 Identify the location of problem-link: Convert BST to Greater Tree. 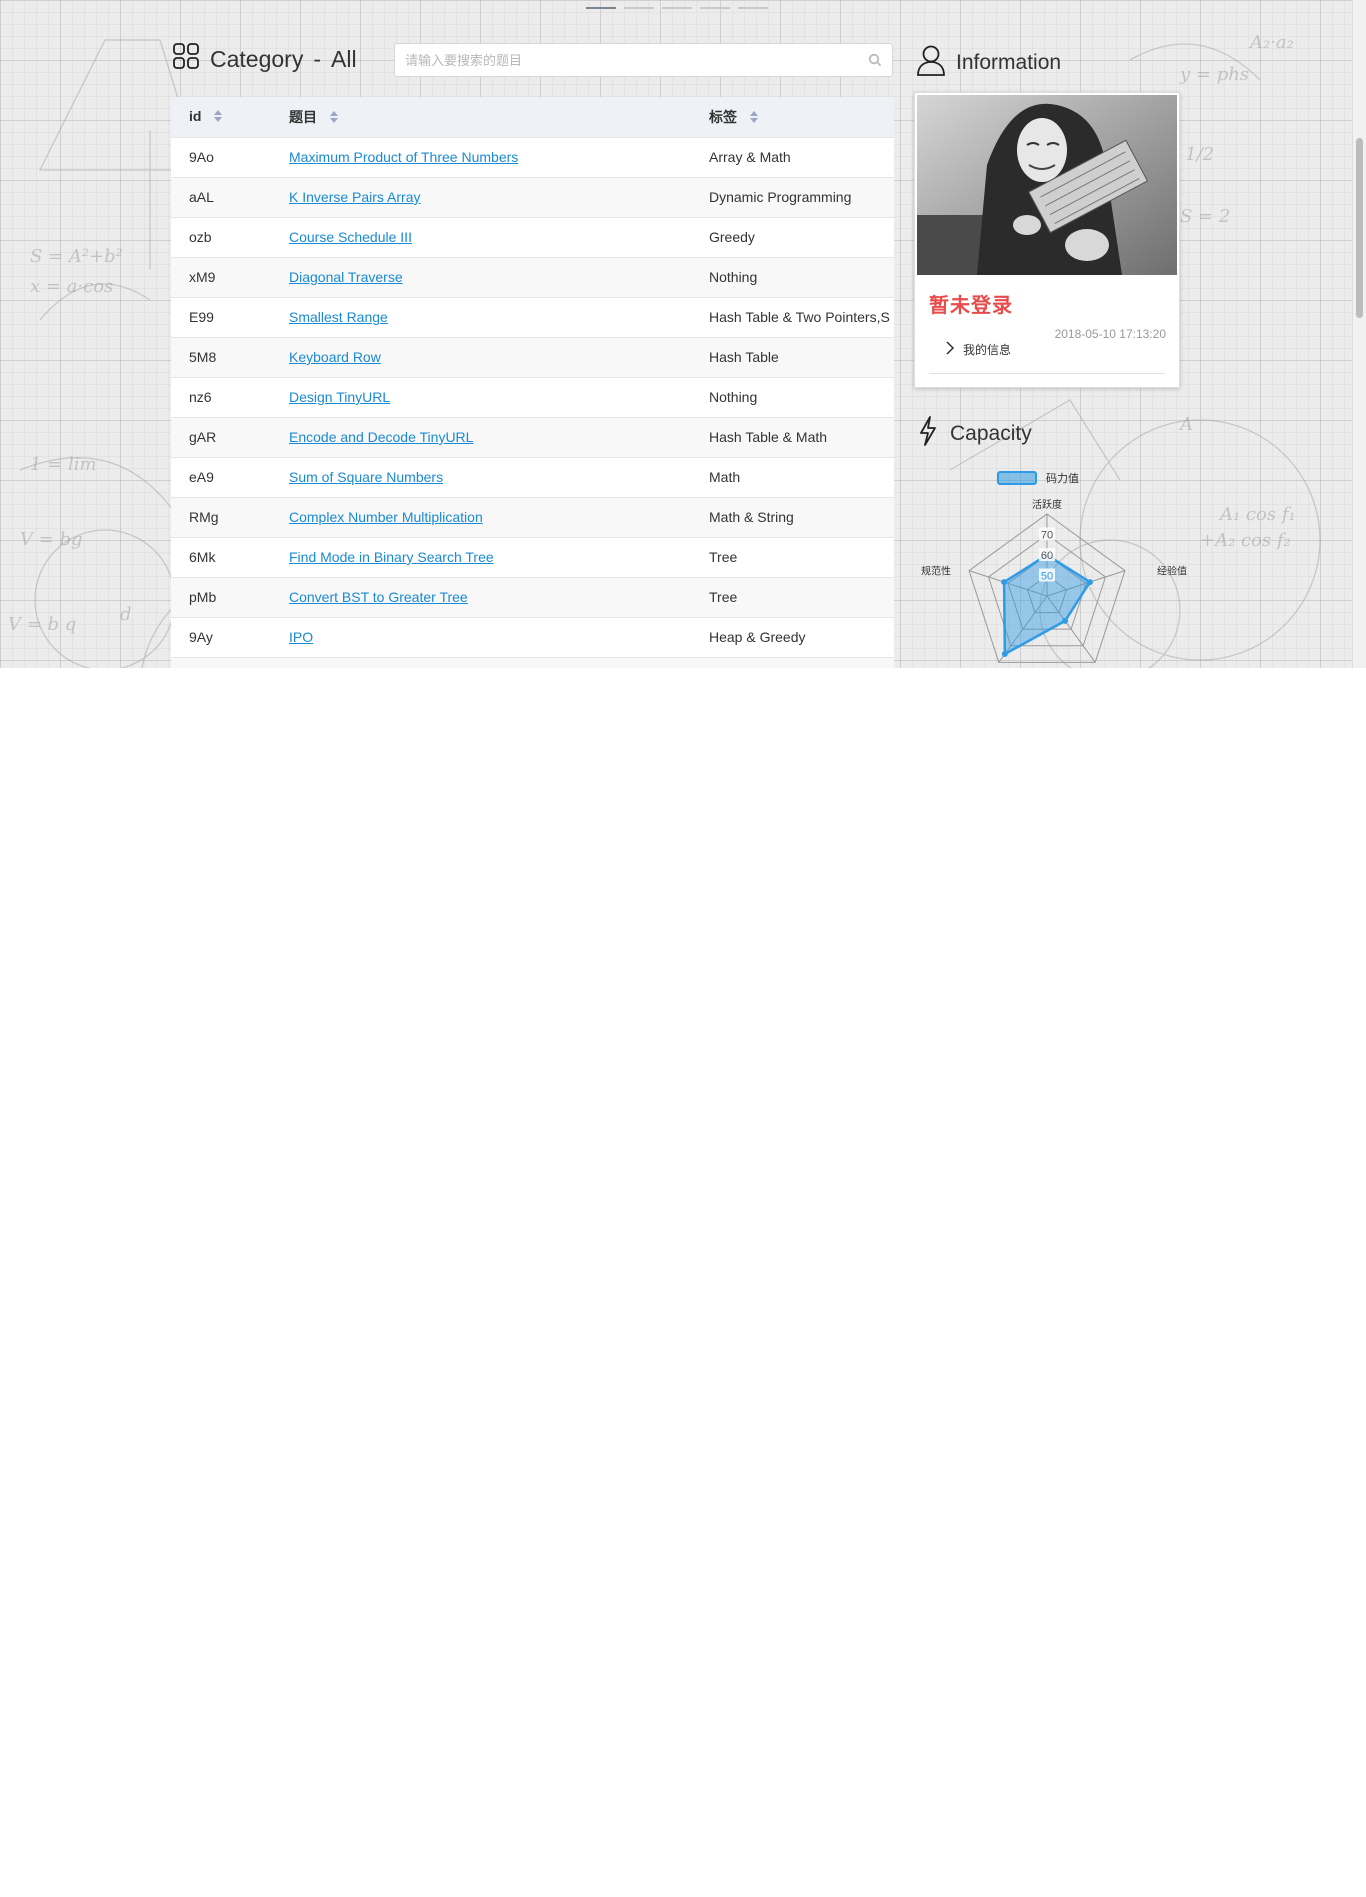
(378, 597).